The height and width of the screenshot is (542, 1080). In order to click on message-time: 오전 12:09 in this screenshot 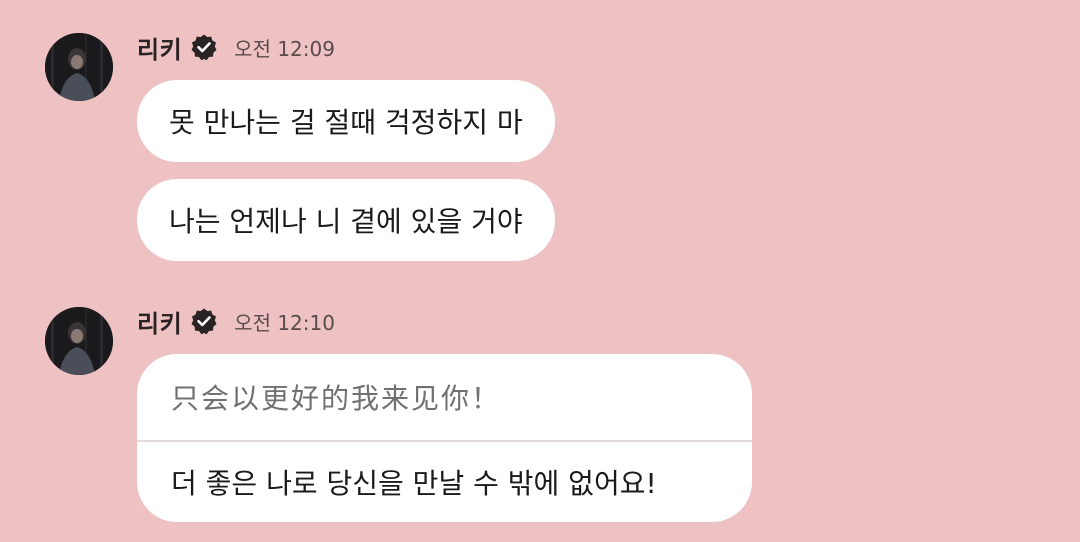, I will do `click(284, 48)`.